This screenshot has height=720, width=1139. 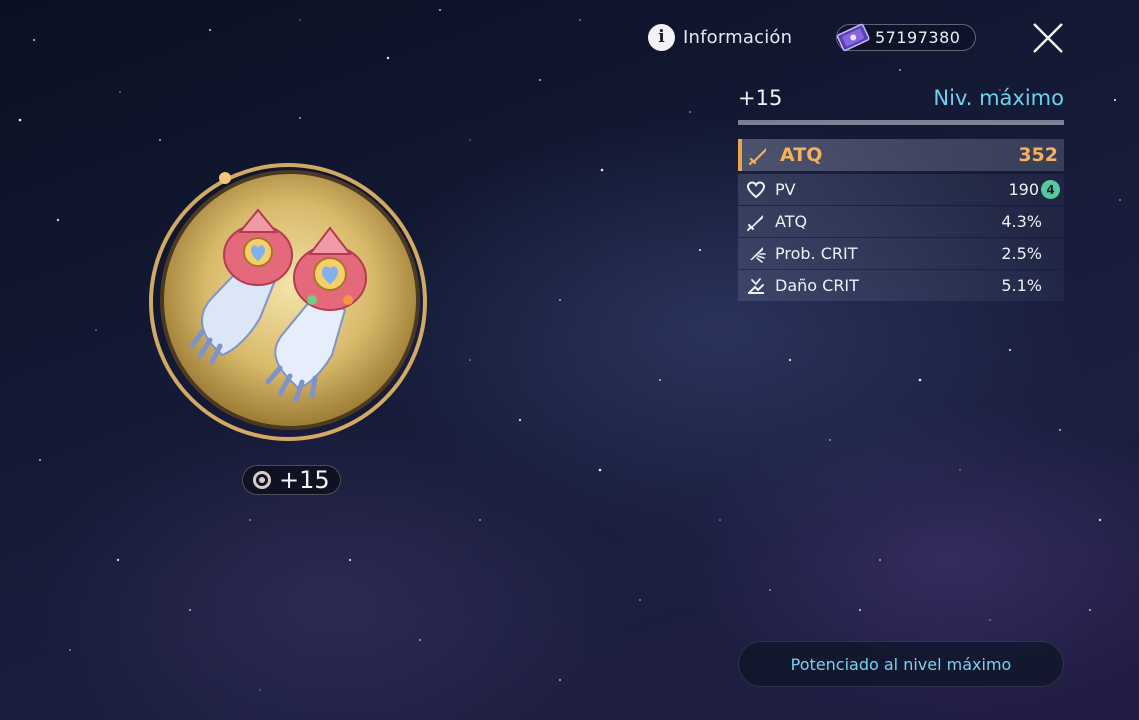 What do you see at coordinates (1023, 189) in the screenshot?
I see `sub-stat-value: 190` at bounding box center [1023, 189].